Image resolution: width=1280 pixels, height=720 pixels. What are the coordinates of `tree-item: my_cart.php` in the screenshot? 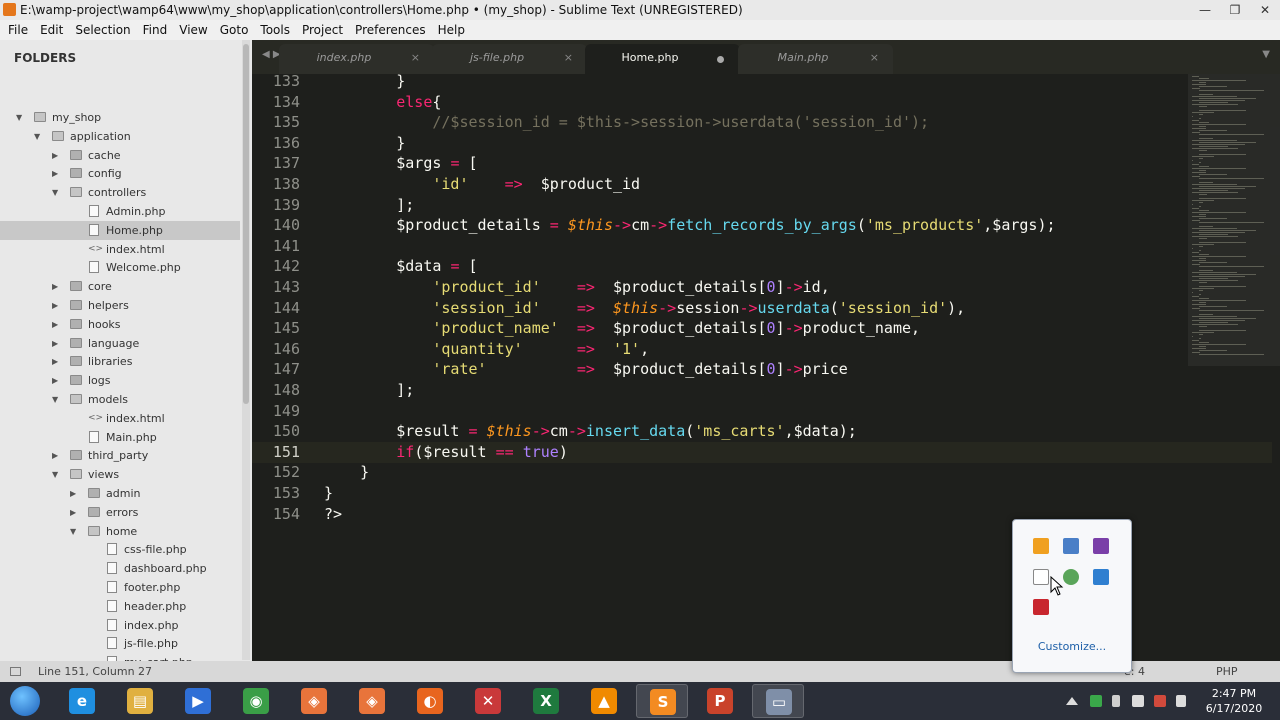 It's located at (120, 657).